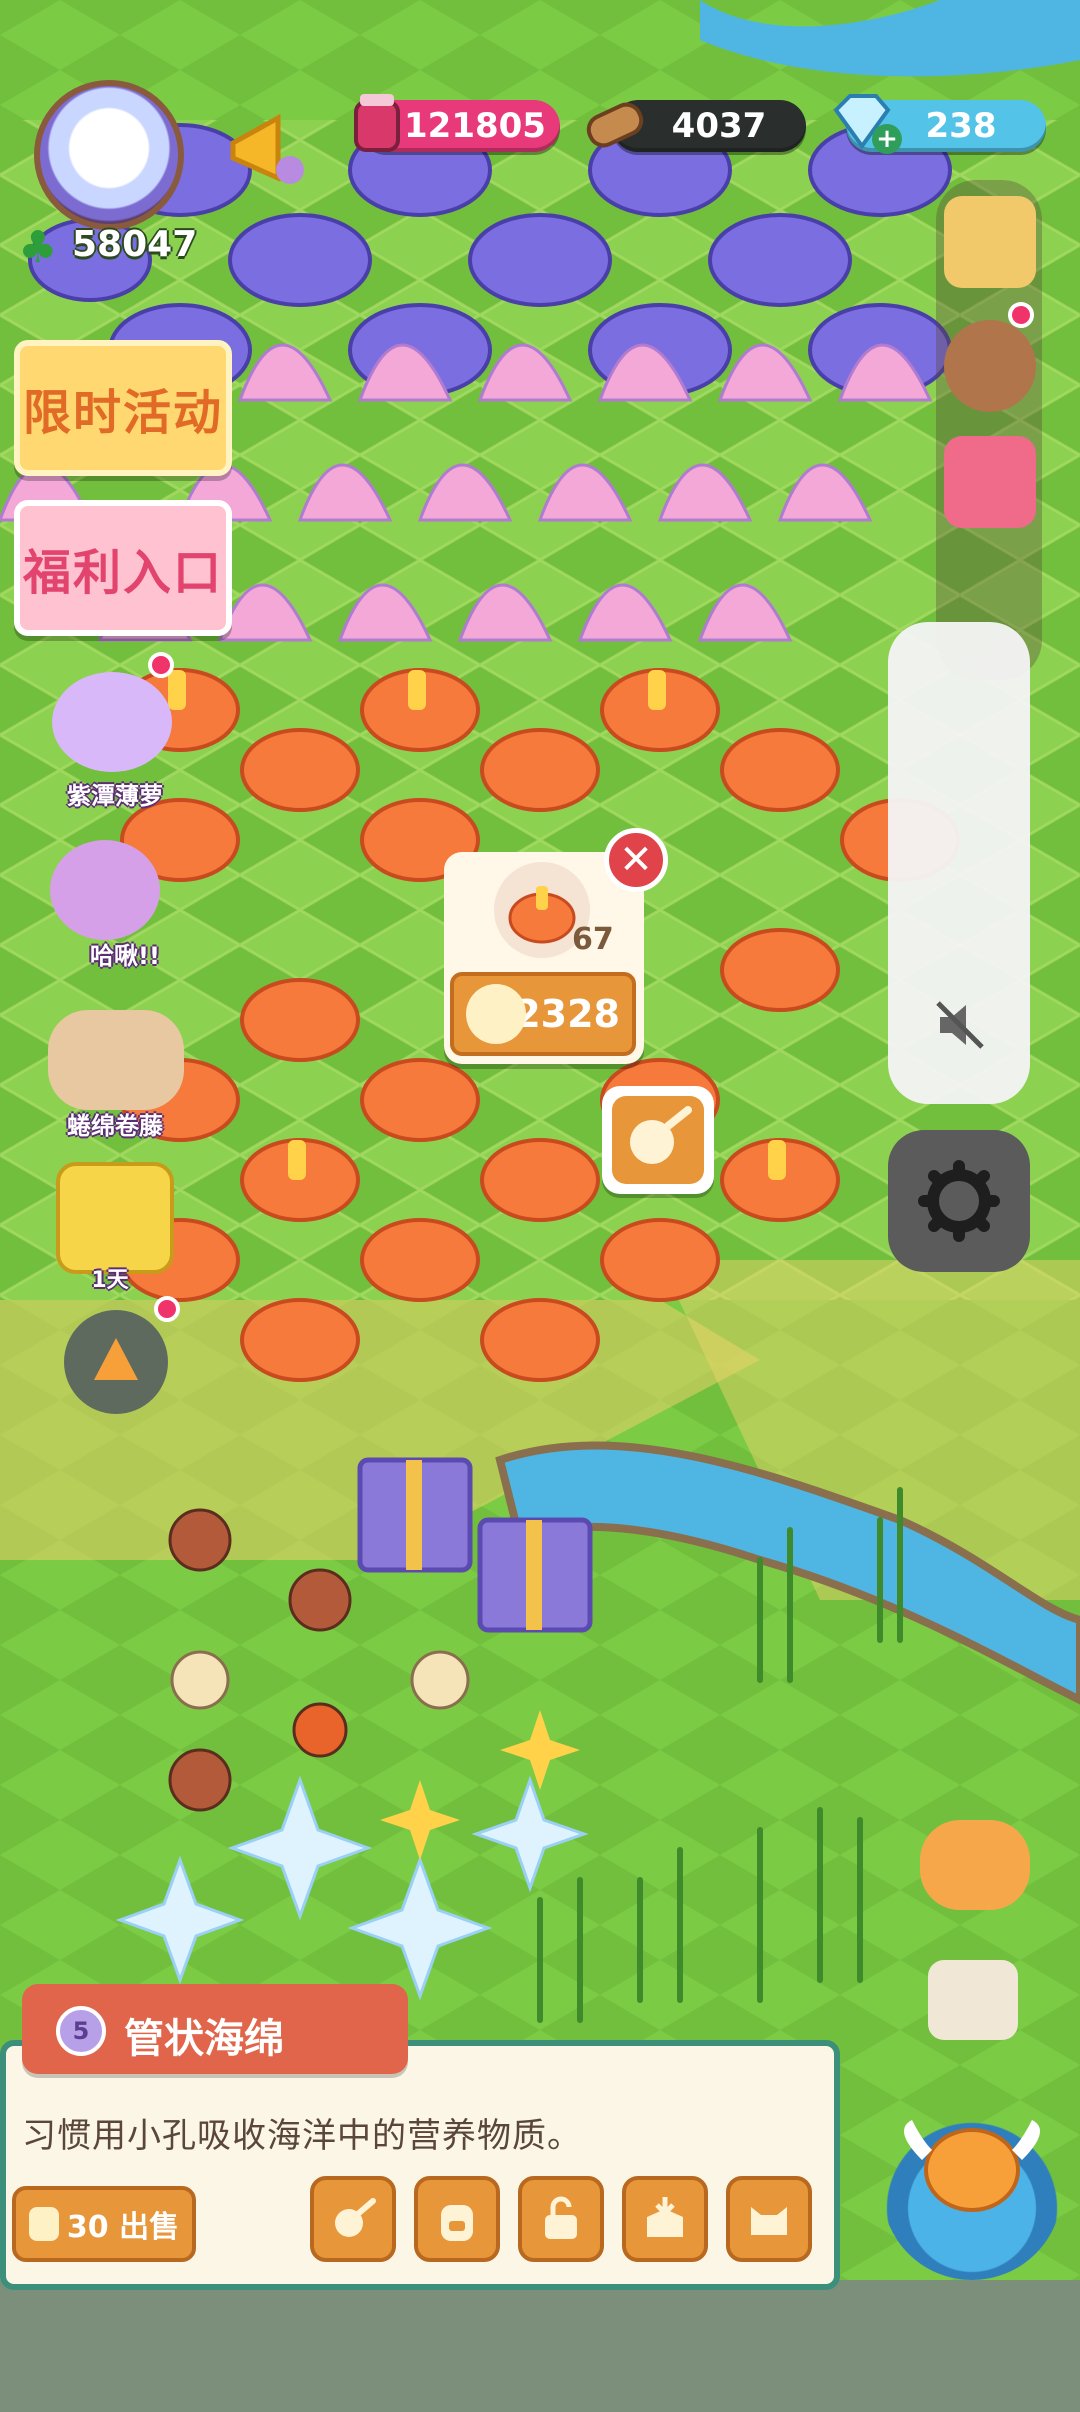  What do you see at coordinates (81, 2031) in the screenshot?
I see `item-level-badge: 5` at bounding box center [81, 2031].